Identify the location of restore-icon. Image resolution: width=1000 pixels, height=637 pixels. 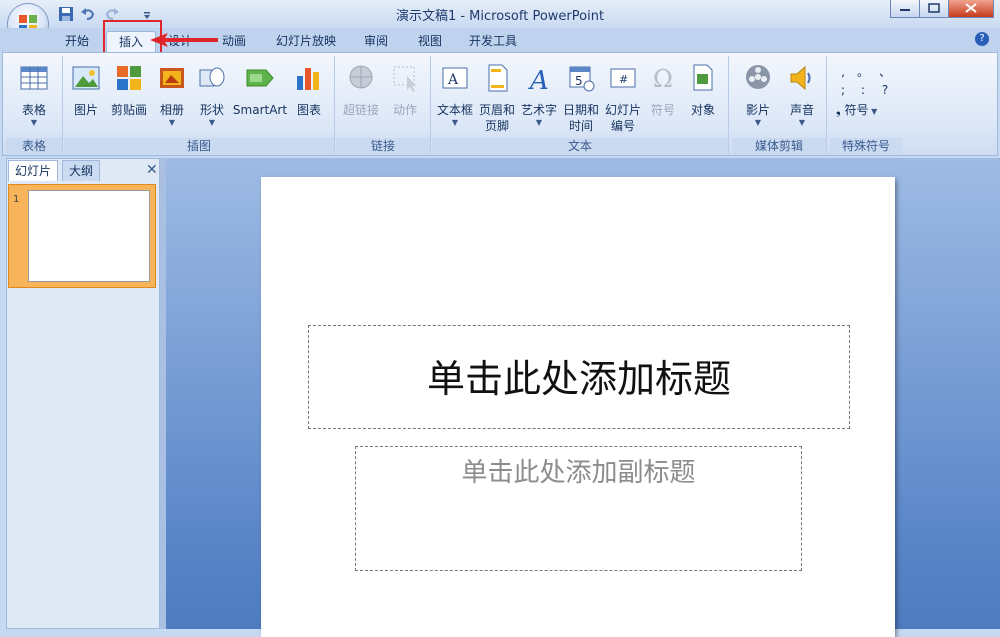
(934, 8).